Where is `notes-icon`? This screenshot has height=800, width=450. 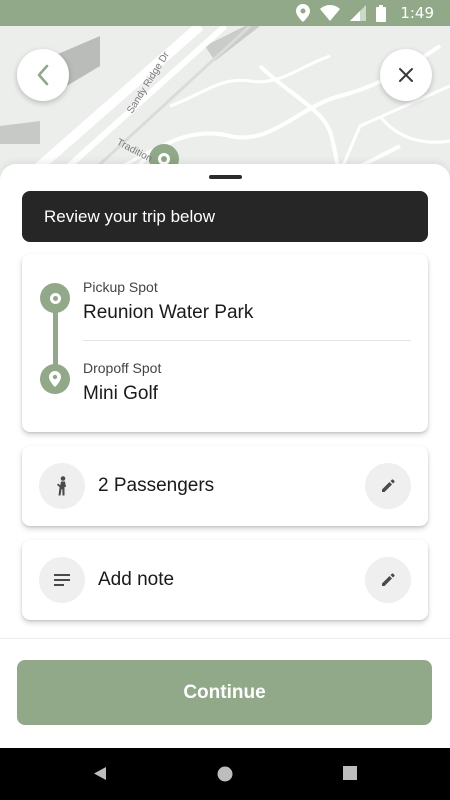
notes-icon is located at coordinates (62, 580).